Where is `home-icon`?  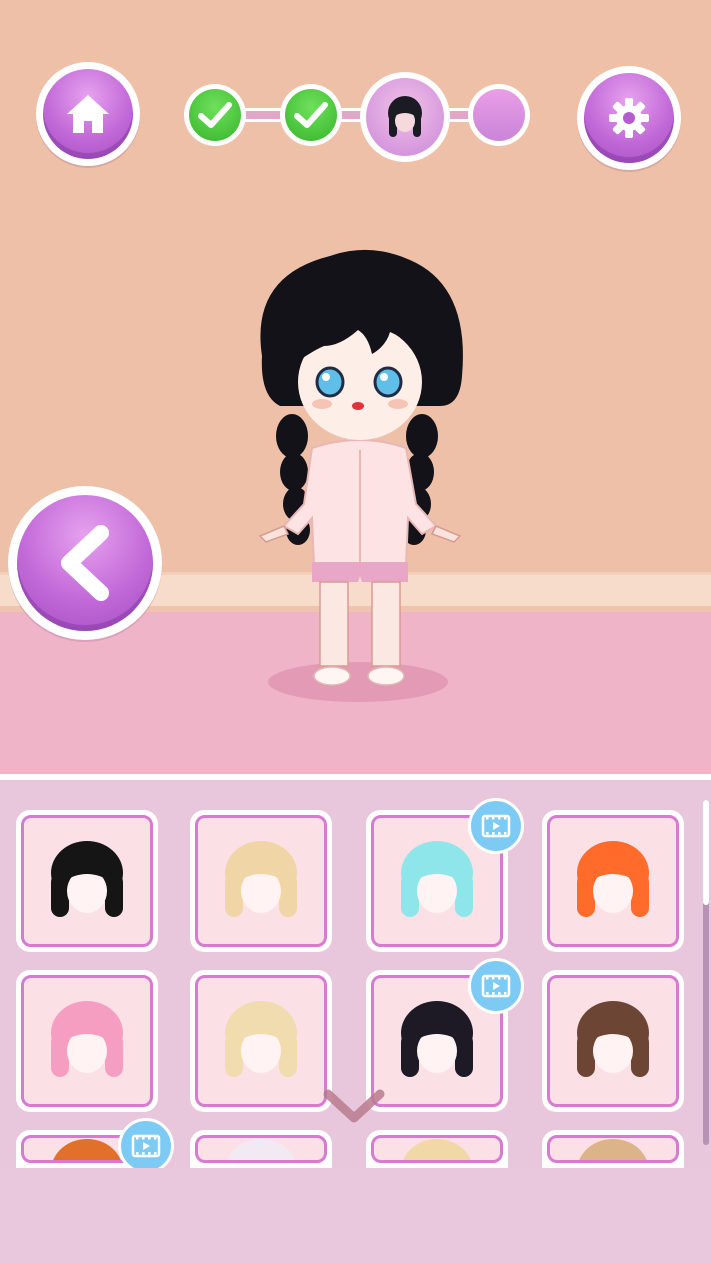 home-icon is located at coordinates (88, 114).